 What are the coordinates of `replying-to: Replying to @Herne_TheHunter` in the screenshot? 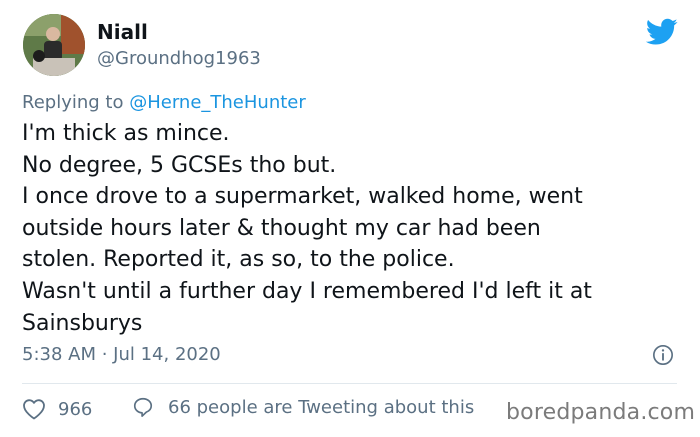 It's located at (164, 102).